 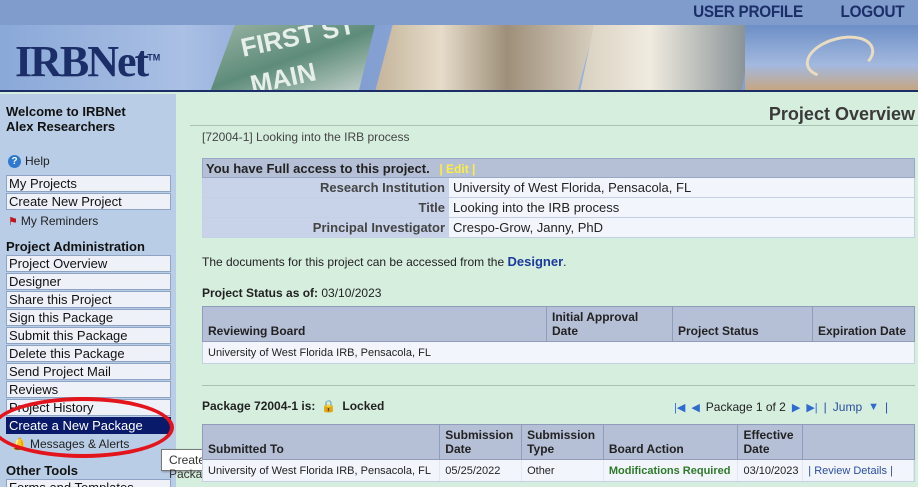 What do you see at coordinates (42, 470) in the screenshot?
I see `other-tools-heading: Other Tools` at bounding box center [42, 470].